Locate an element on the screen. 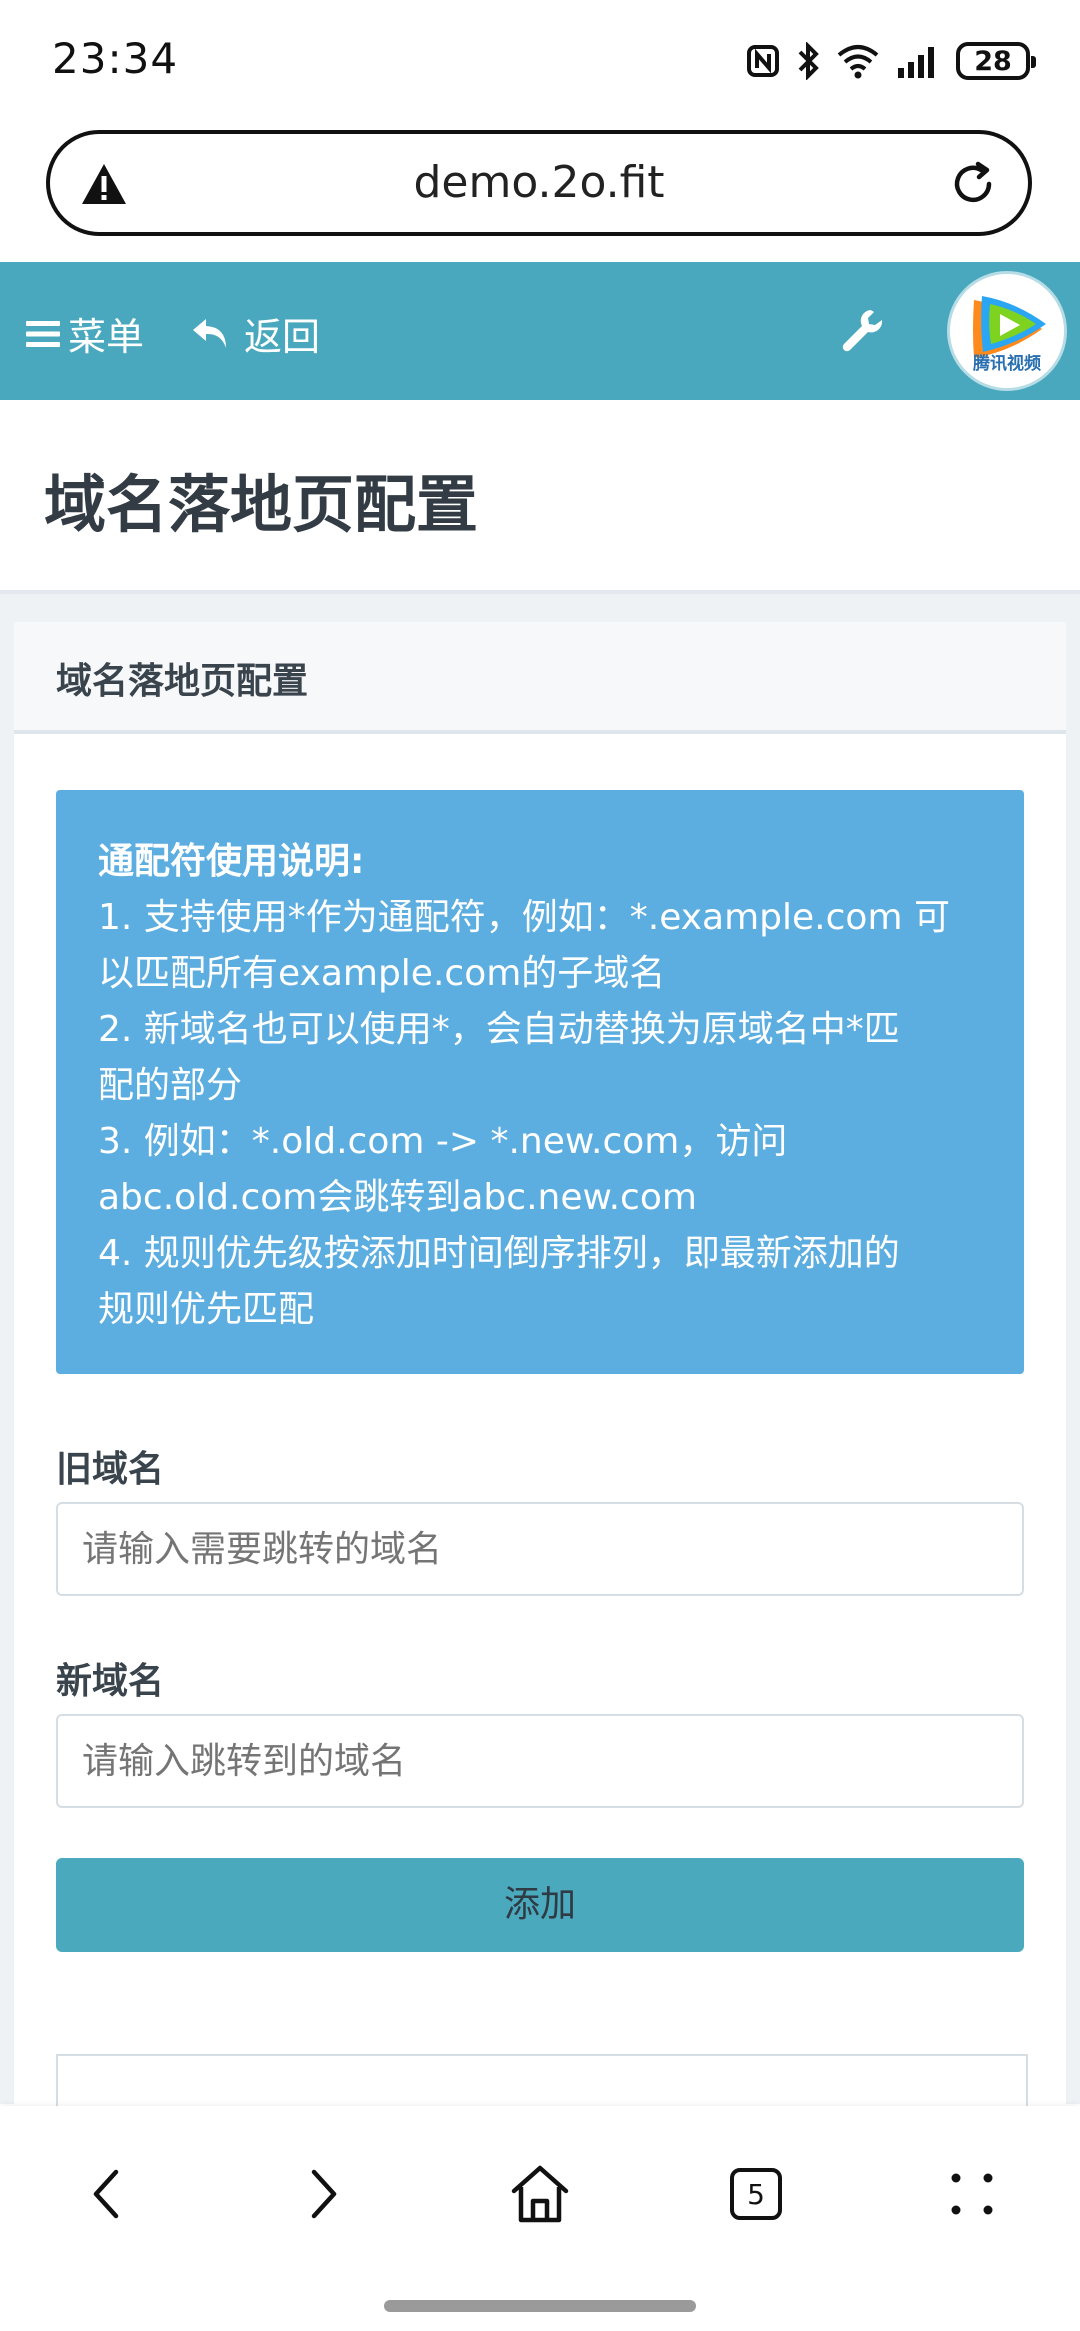 This screenshot has height=2331, width=1080. info-line: 配的部分 is located at coordinates (170, 1085).